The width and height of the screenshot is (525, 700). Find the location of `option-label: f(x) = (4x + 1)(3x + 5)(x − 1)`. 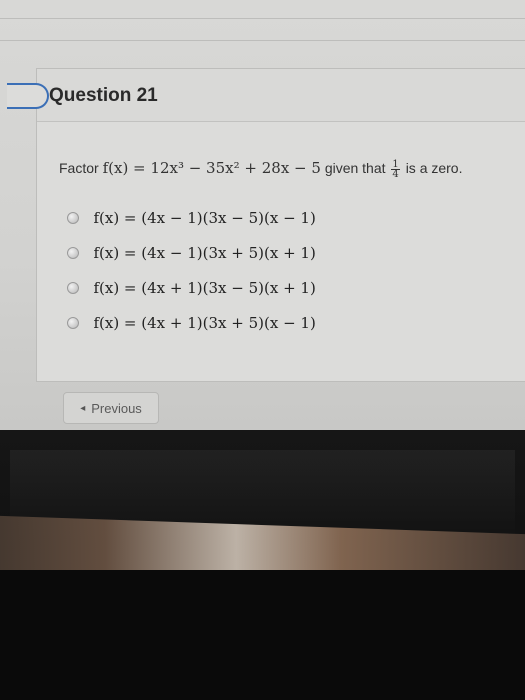

option-label: f(x) = (4x + 1)(3x + 5)(x − 1) is located at coordinates (204, 323).